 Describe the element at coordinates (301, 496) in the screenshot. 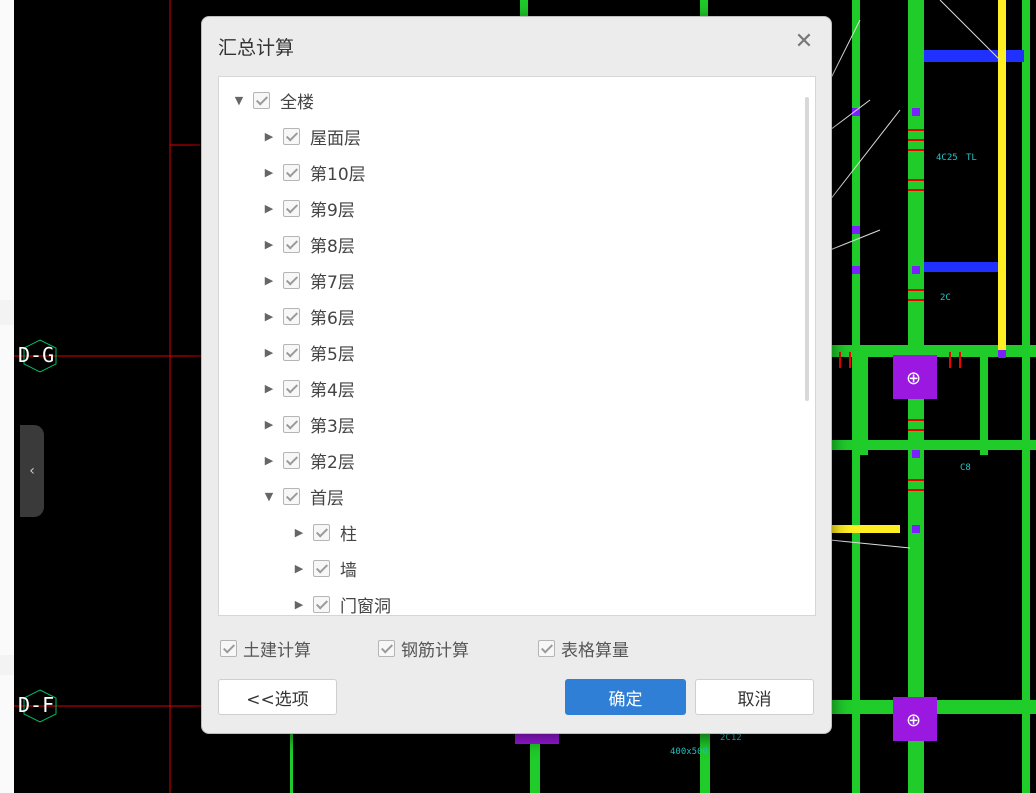

I see `tree-item-first-floor: ▼ 首层` at that location.